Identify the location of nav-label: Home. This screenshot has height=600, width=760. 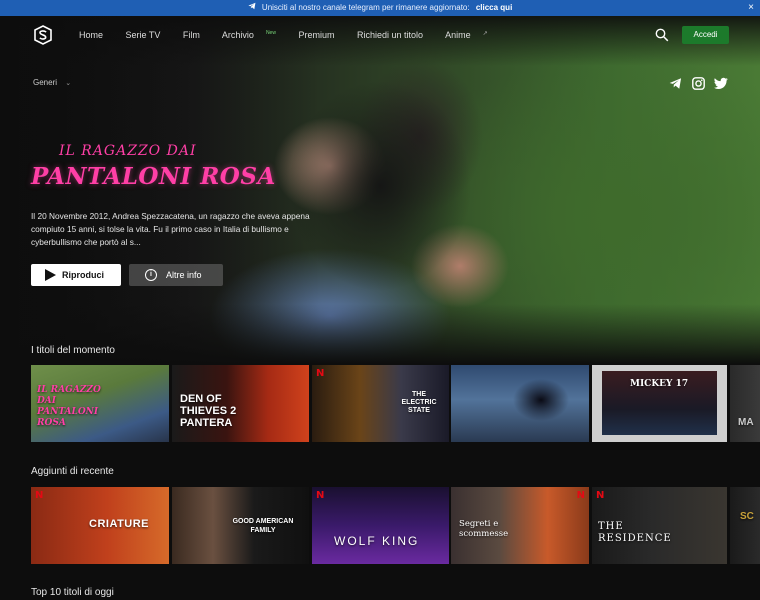
(91, 35).